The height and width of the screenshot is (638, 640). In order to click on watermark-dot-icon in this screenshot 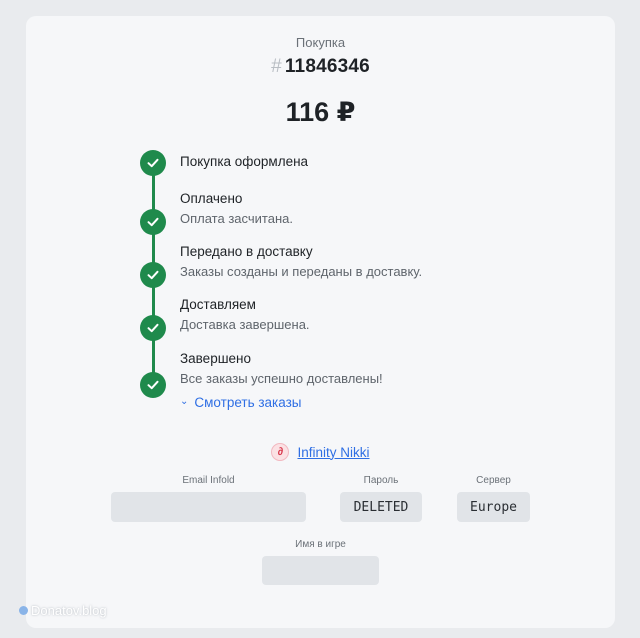, I will do `click(23, 610)`.